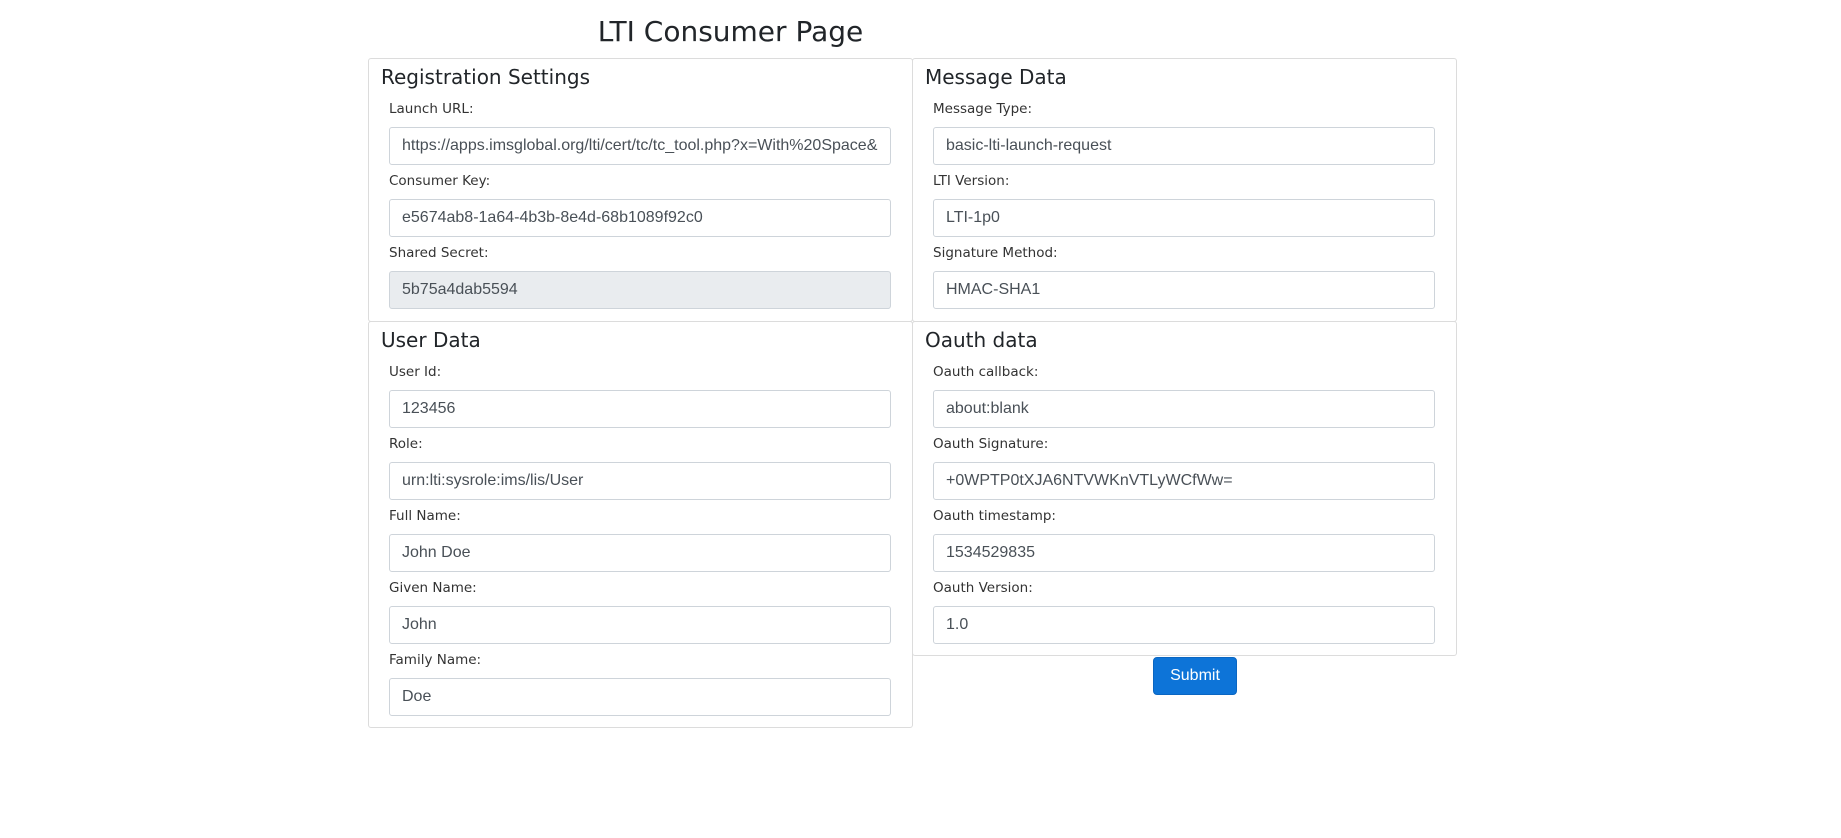 This screenshot has height=838, width=1841. I want to click on full-name-label: Full Name:, so click(425, 516).